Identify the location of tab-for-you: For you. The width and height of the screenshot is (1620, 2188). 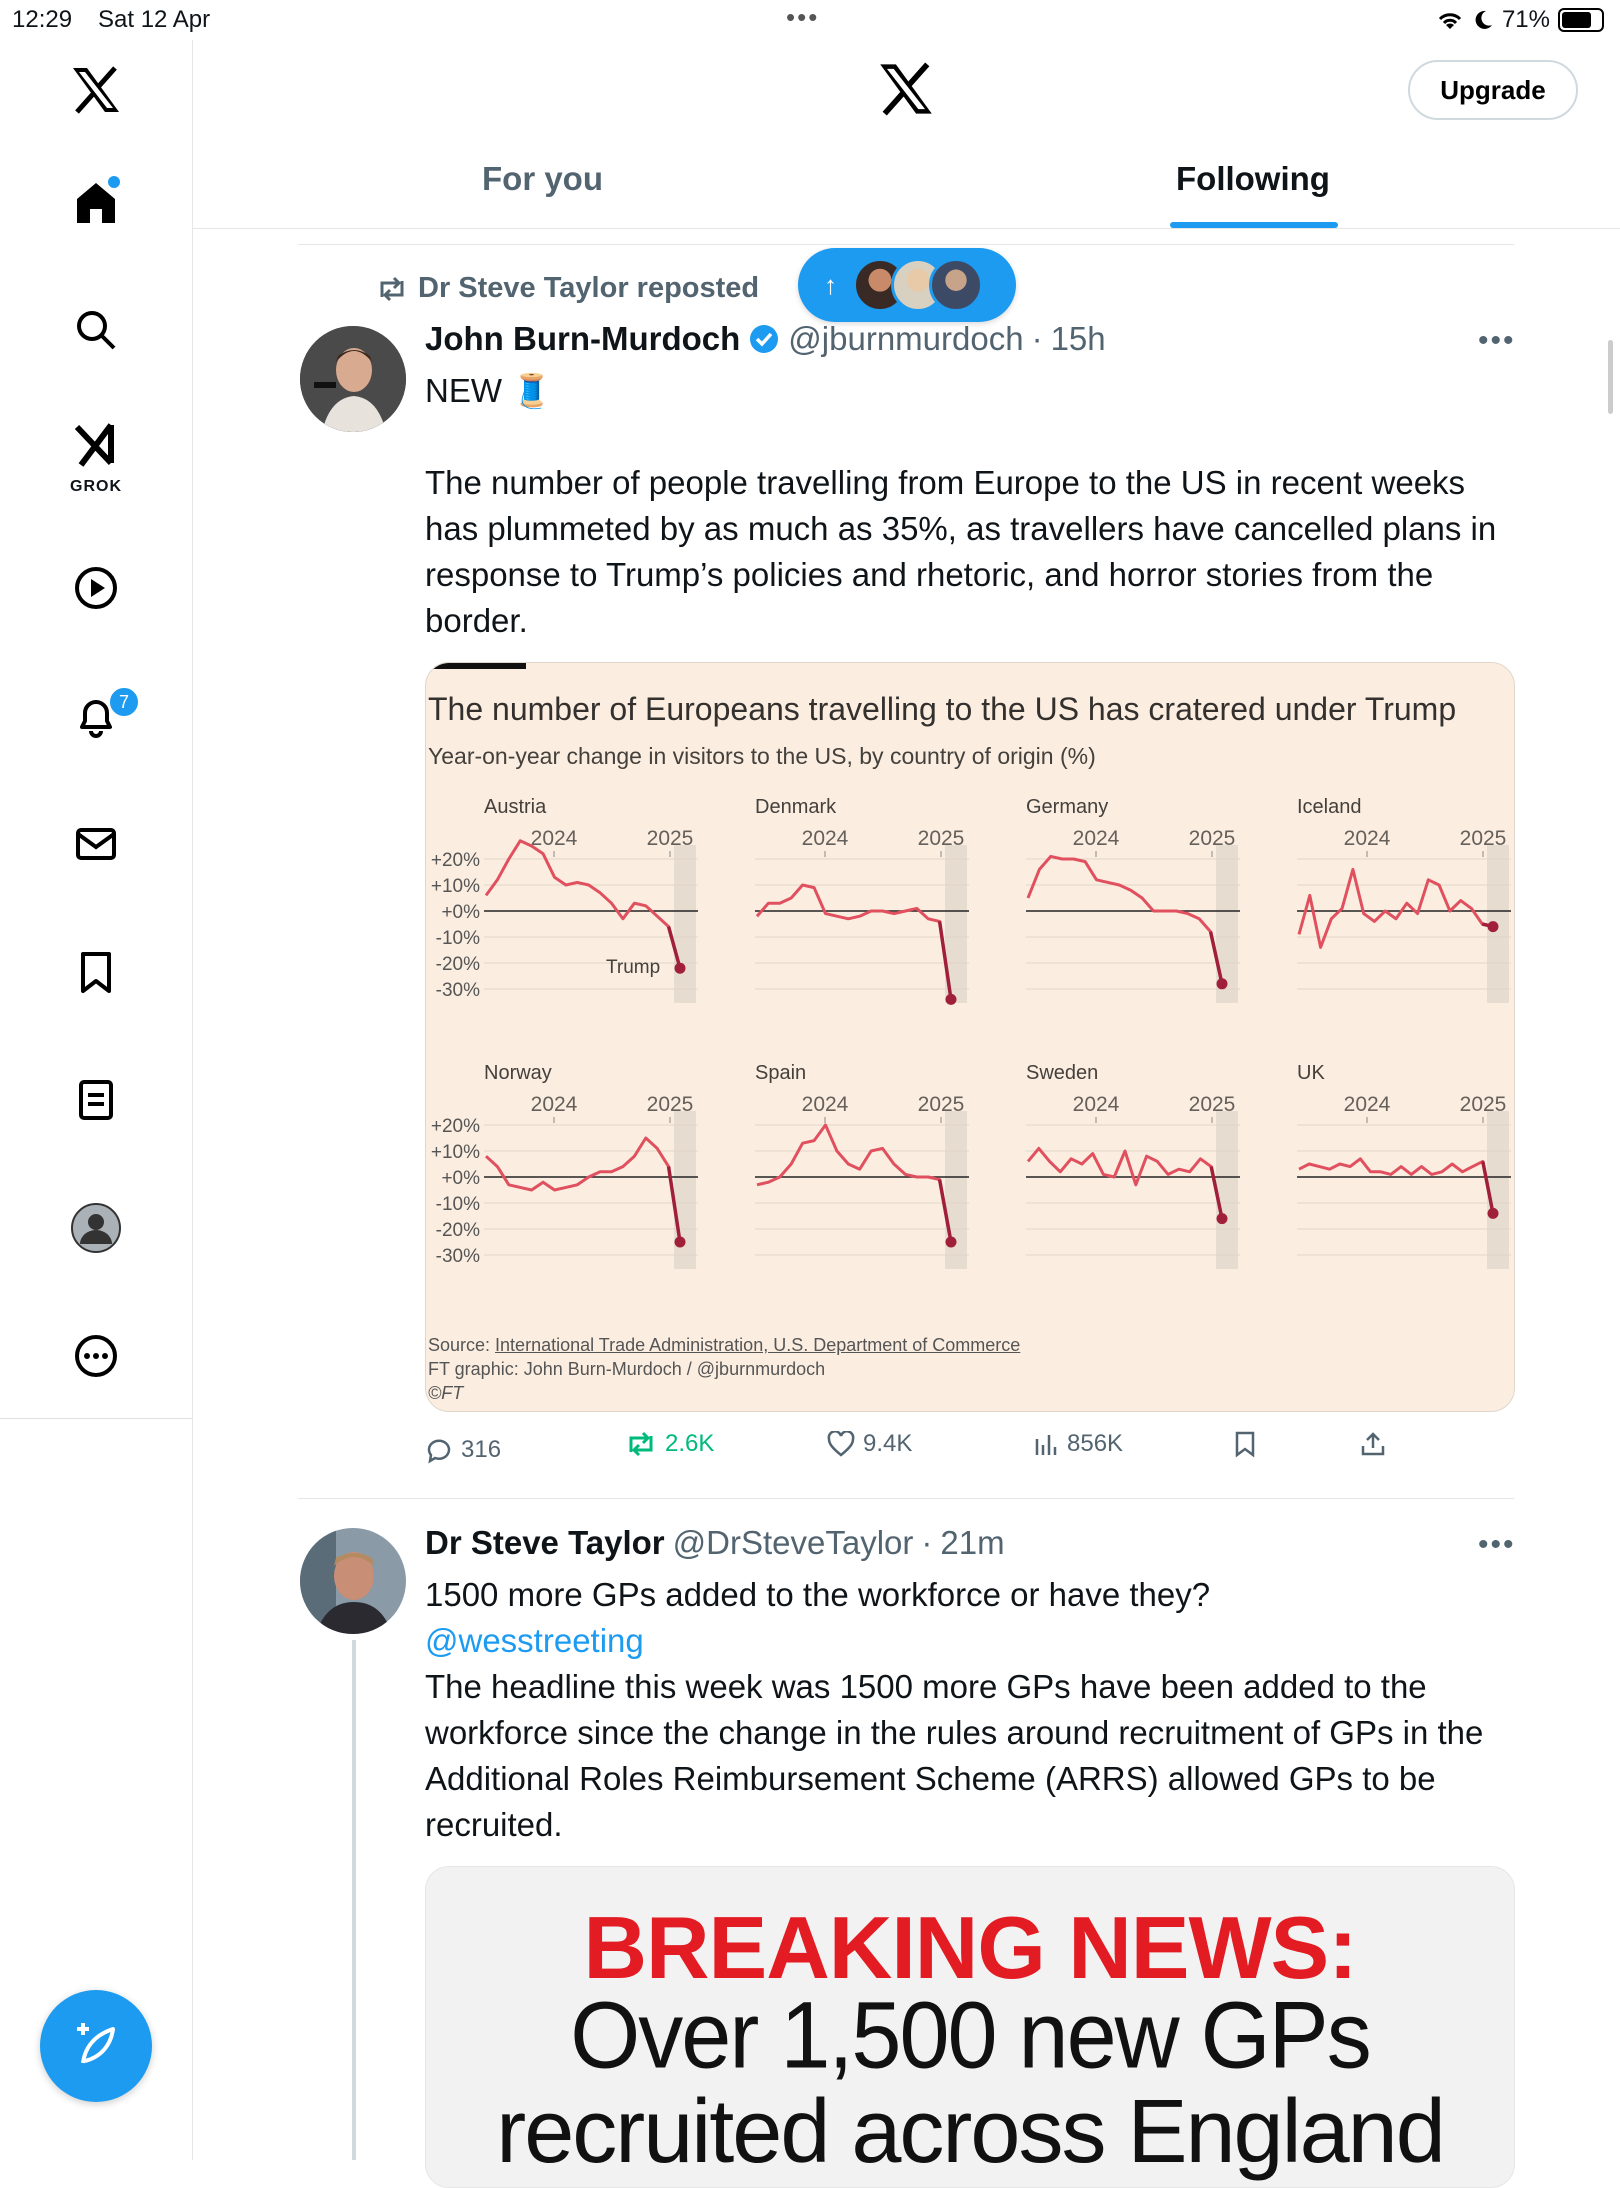
(542, 179).